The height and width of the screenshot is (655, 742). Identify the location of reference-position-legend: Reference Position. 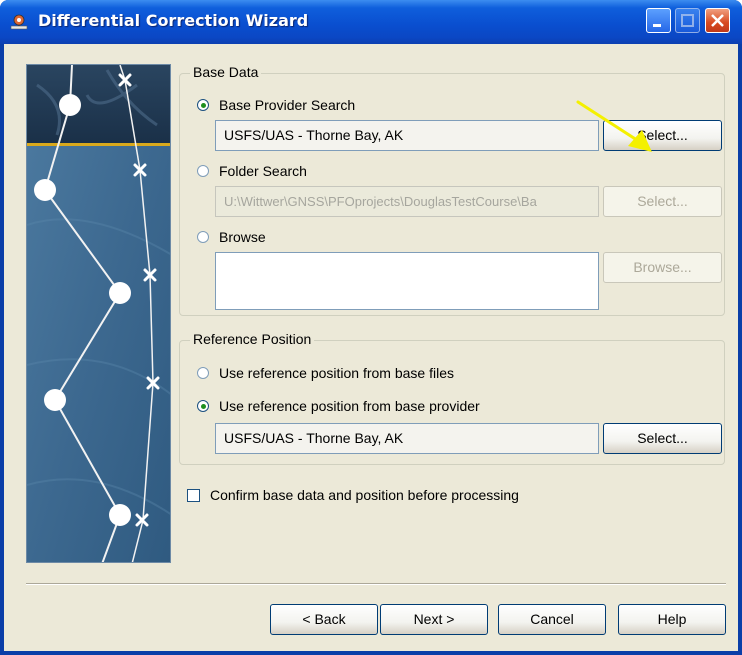
(252, 339).